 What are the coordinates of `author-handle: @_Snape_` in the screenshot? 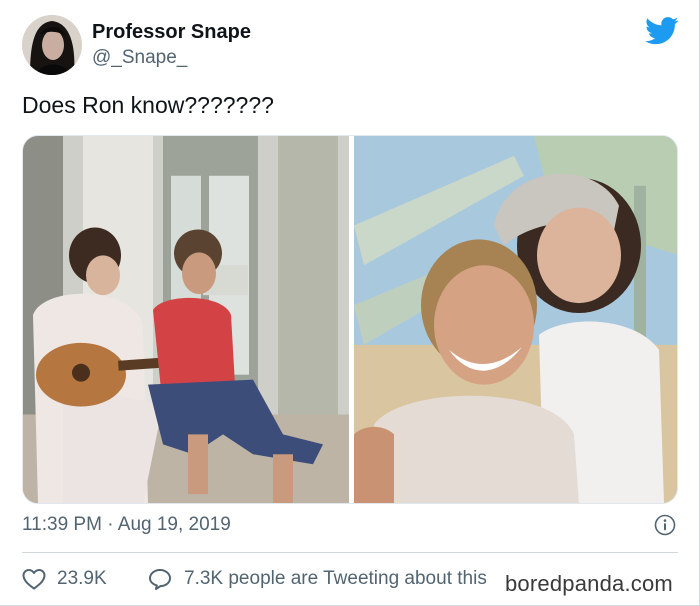 It's located at (139, 58).